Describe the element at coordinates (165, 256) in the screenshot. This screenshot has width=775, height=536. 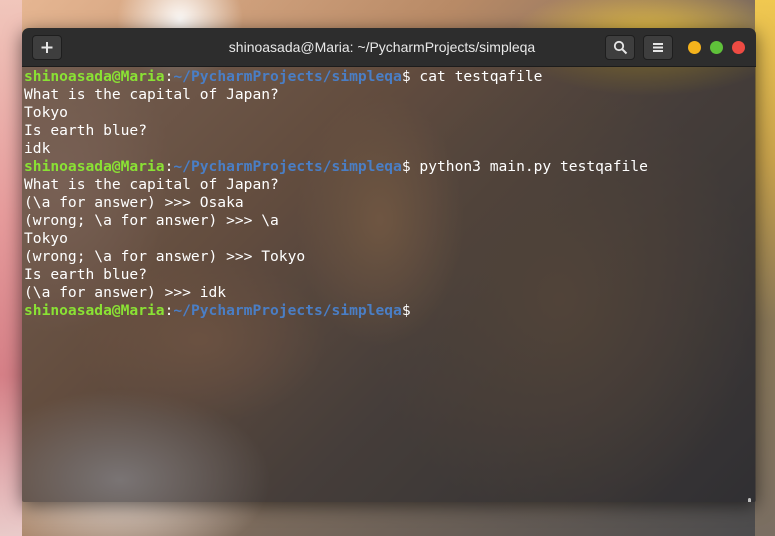
I see `output-line: (wrong; \a for answer) >>> Tokyo` at that location.